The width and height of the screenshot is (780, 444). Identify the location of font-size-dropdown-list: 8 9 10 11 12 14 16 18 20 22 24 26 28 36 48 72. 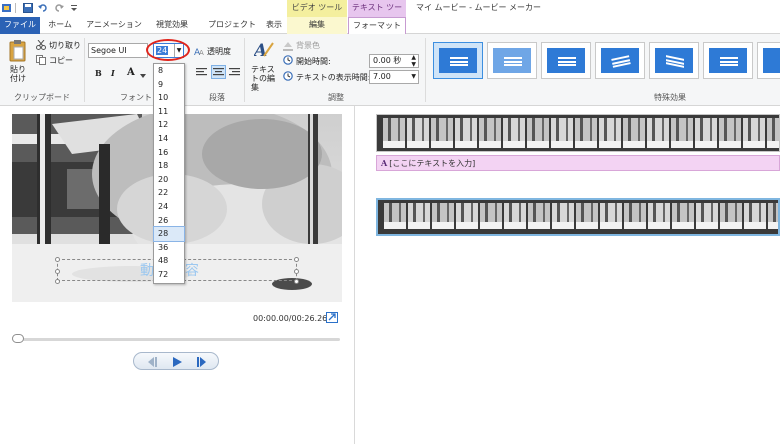
(169, 173).